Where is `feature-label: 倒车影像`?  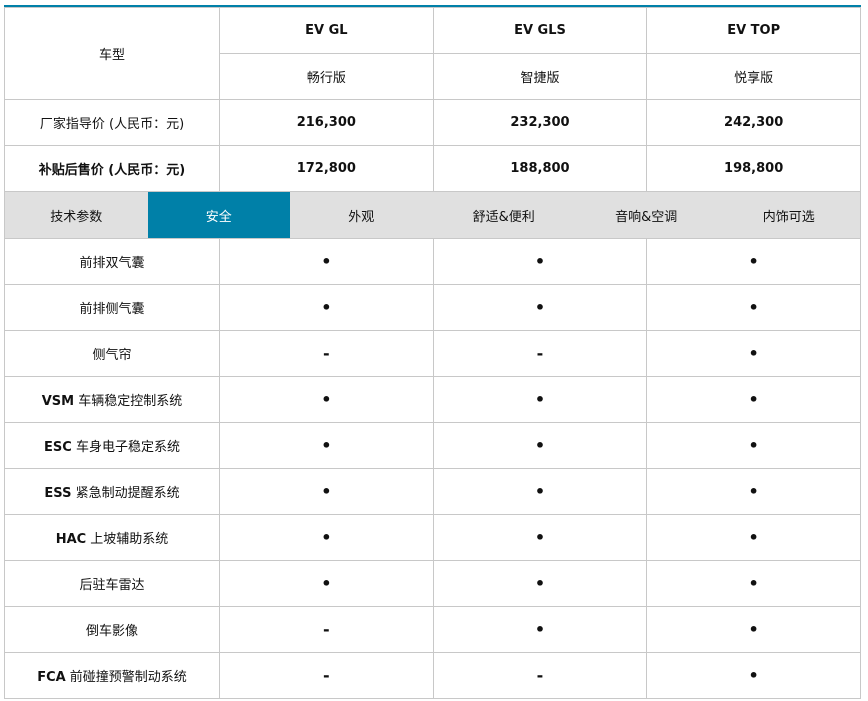
feature-label: 倒车影像 is located at coordinates (112, 629).